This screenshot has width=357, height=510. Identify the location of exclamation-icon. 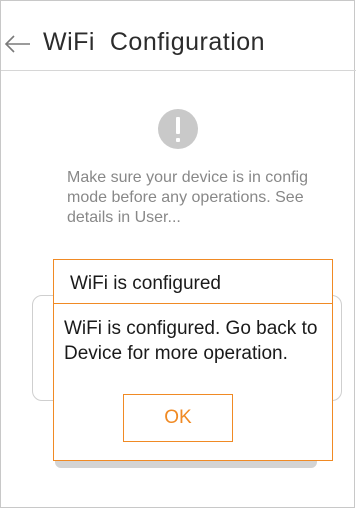
(178, 129).